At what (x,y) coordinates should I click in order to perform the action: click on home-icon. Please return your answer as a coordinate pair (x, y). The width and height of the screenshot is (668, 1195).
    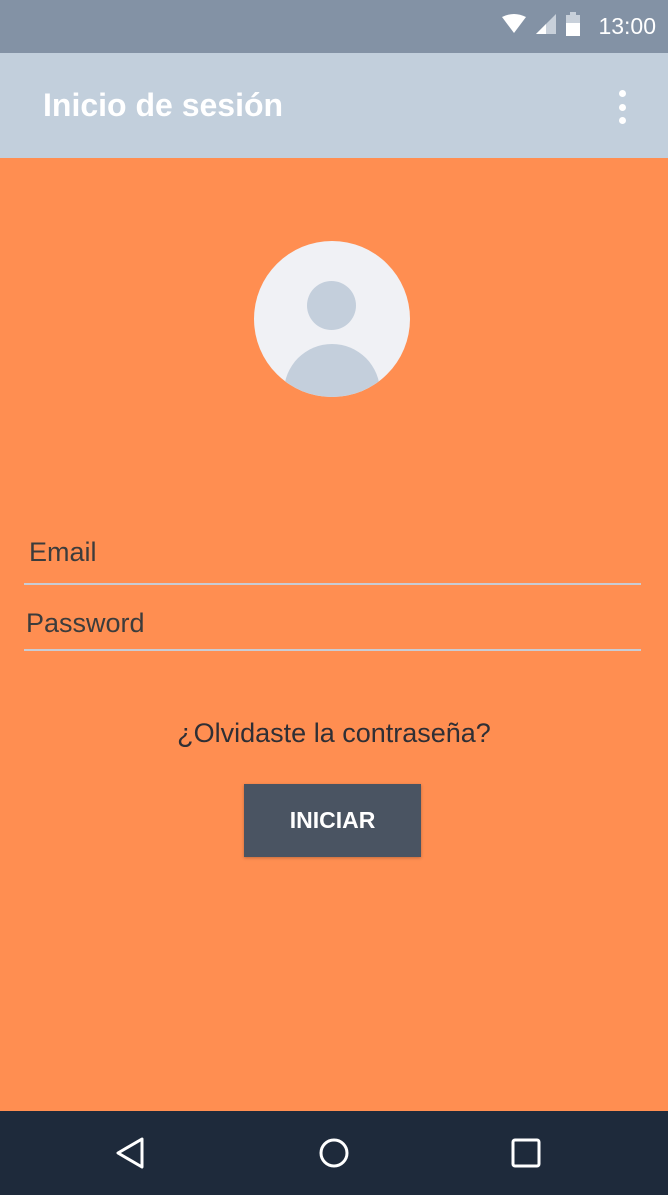
    Looking at the image, I should click on (334, 1153).